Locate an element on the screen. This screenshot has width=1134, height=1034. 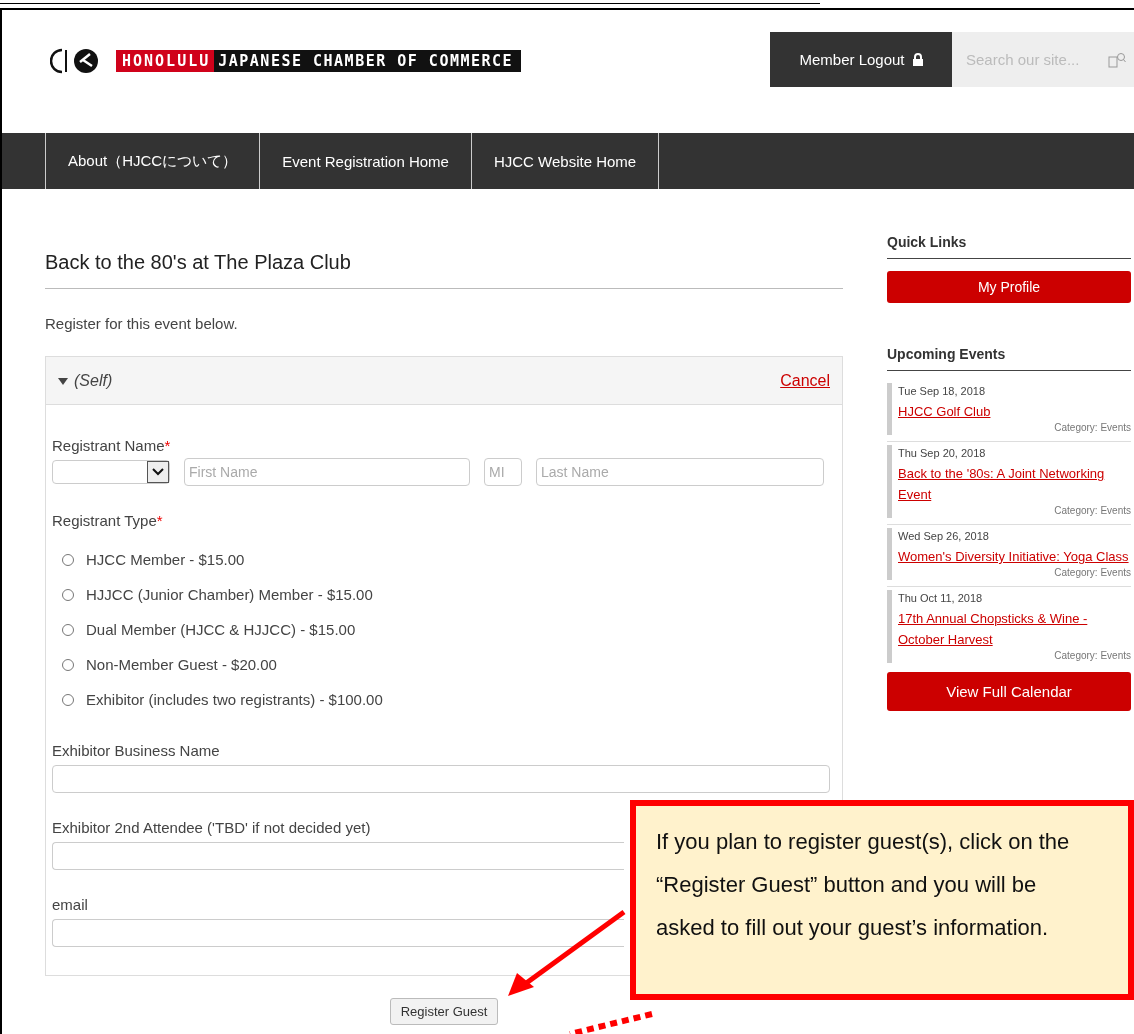
event-date: Tue Sep 18, 2018 is located at coordinates (942, 391).